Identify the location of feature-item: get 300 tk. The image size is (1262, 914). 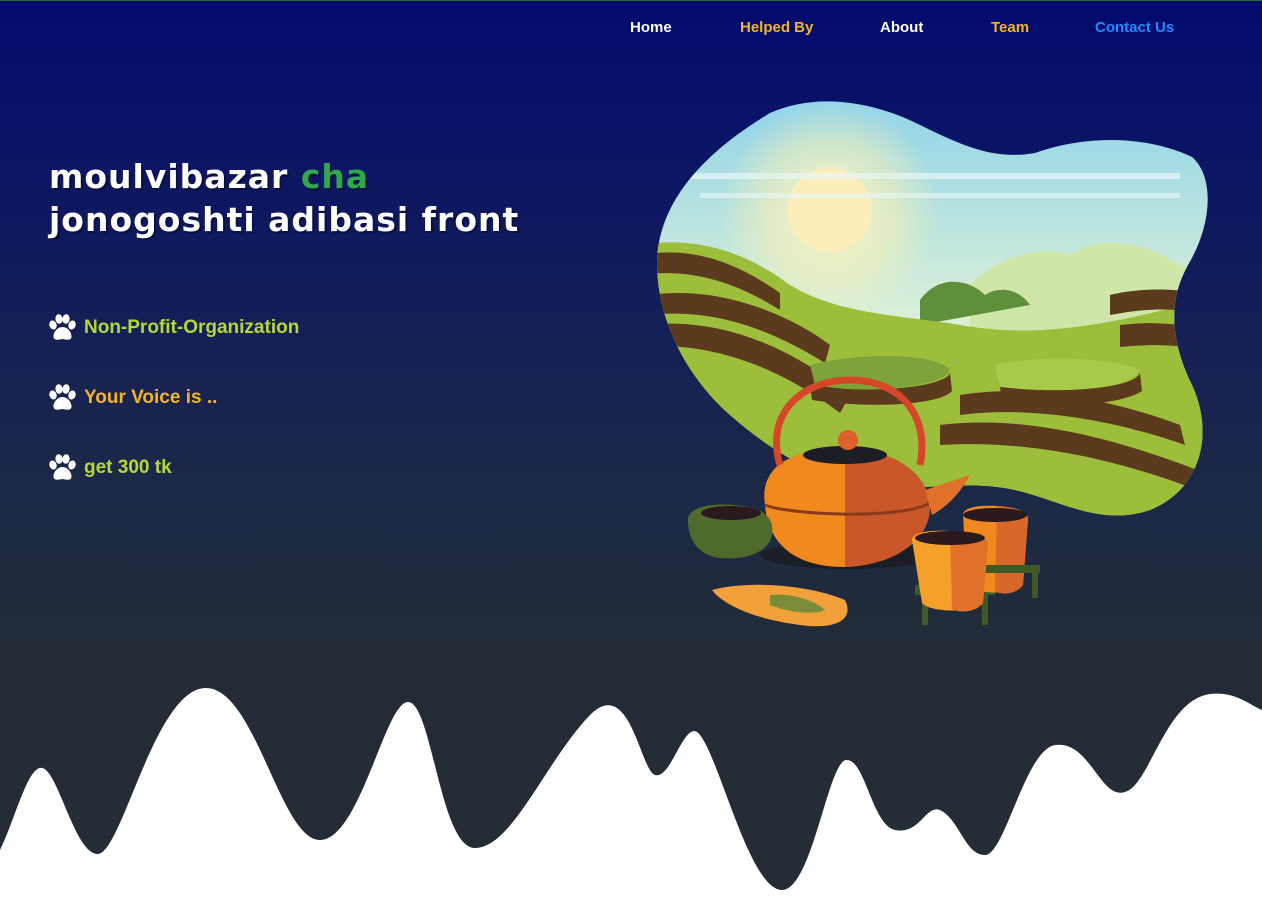
(109, 468).